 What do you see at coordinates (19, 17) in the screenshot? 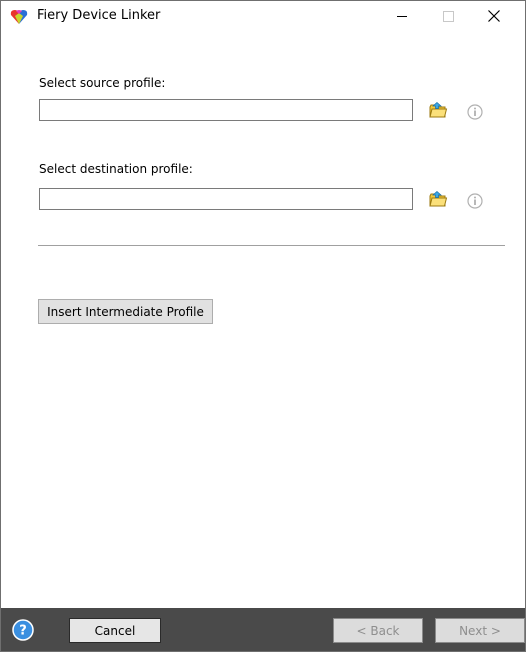
I see `fiery-heart-icon` at bounding box center [19, 17].